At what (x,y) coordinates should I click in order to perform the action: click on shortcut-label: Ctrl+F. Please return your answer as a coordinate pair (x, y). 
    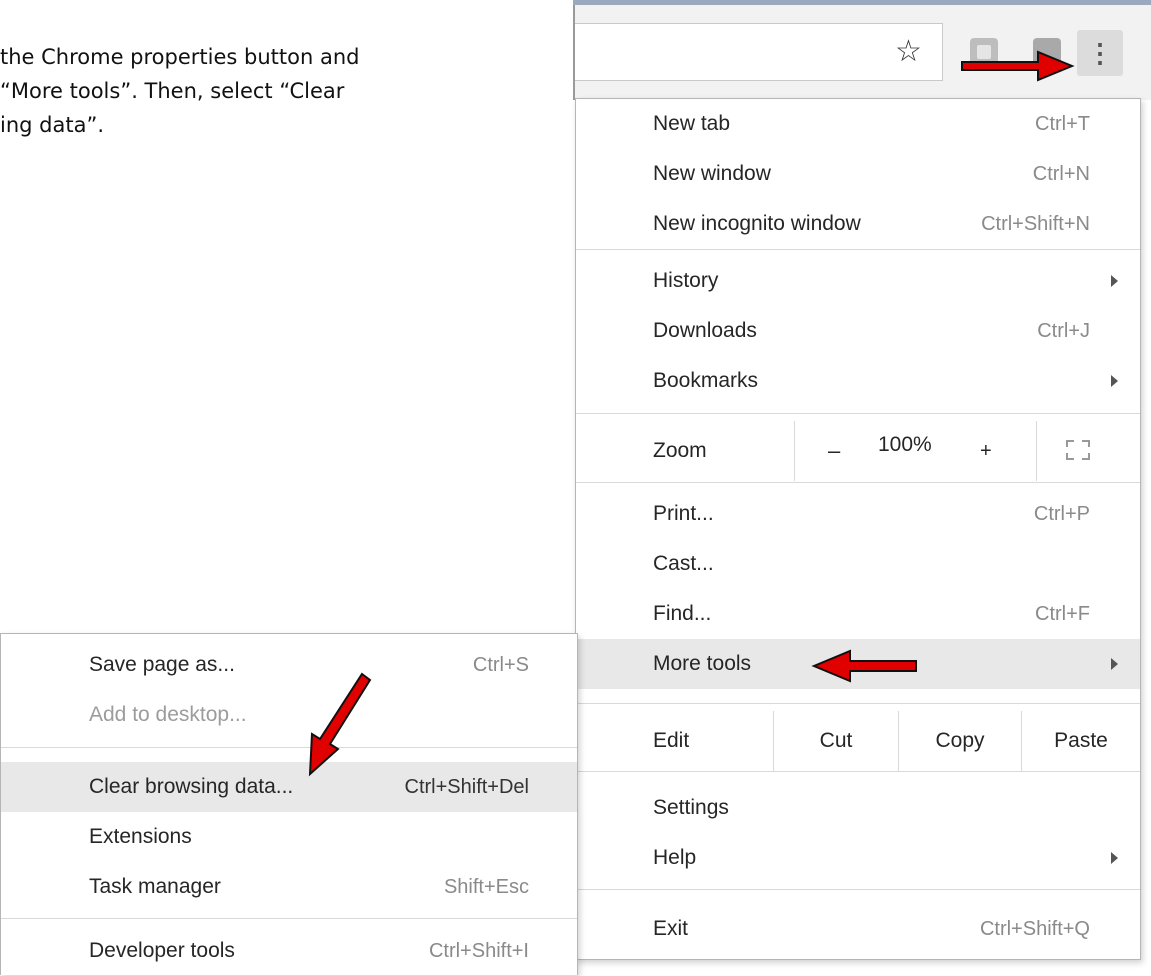
    Looking at the image, I should click on (1062, 614).